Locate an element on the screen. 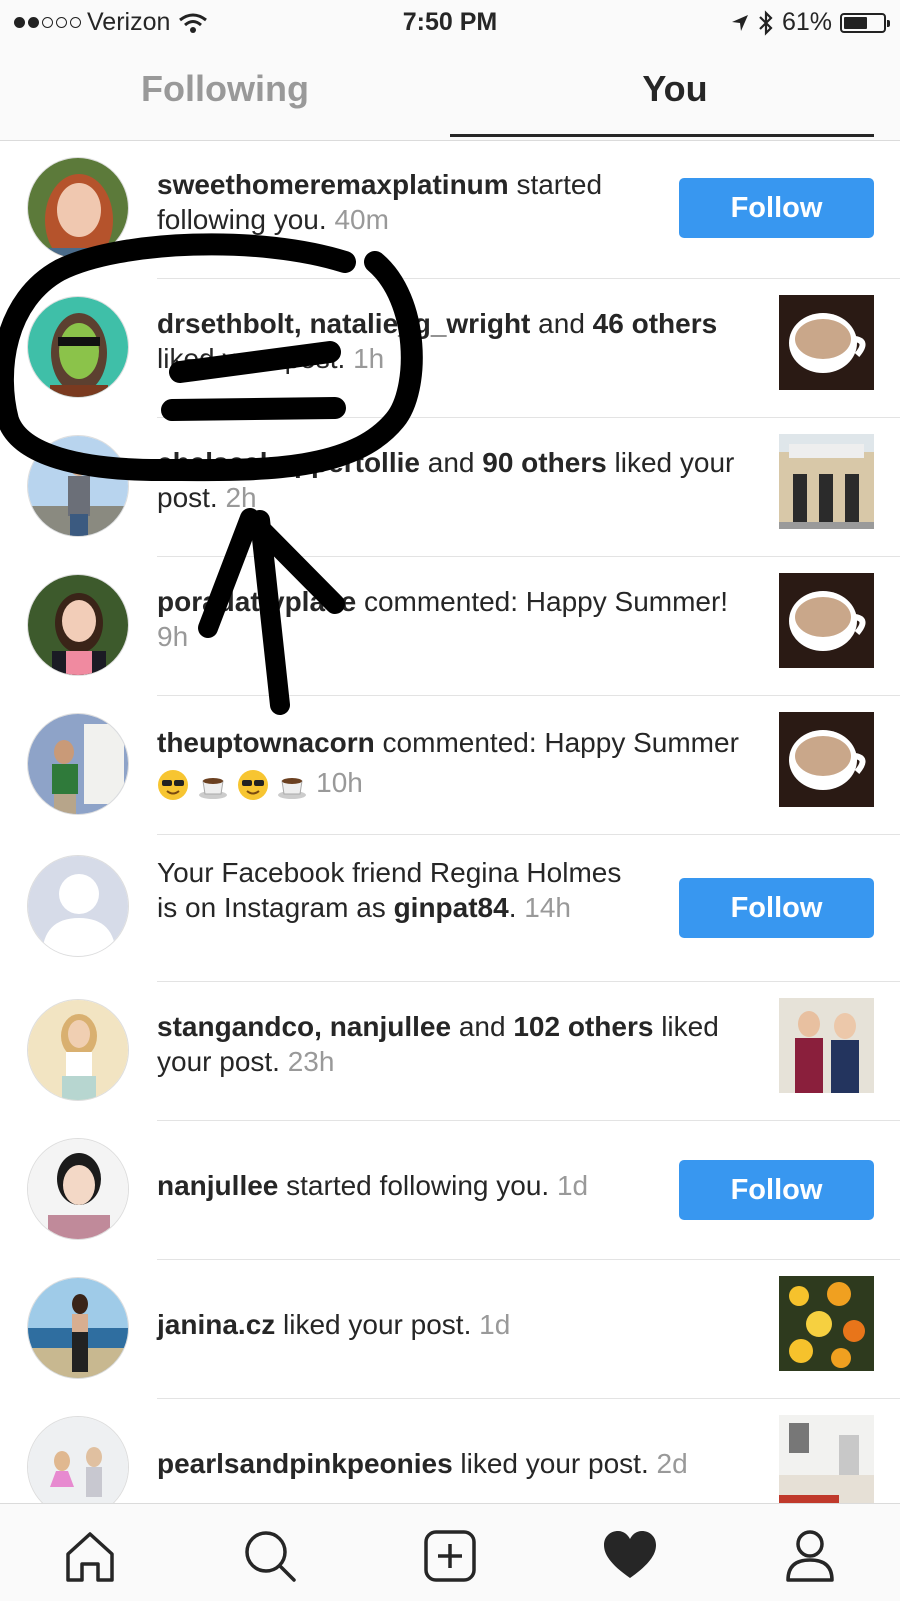 This screenshot has height=1601, width=900. battery-percent: 61% is located at coordinates (806, 22).